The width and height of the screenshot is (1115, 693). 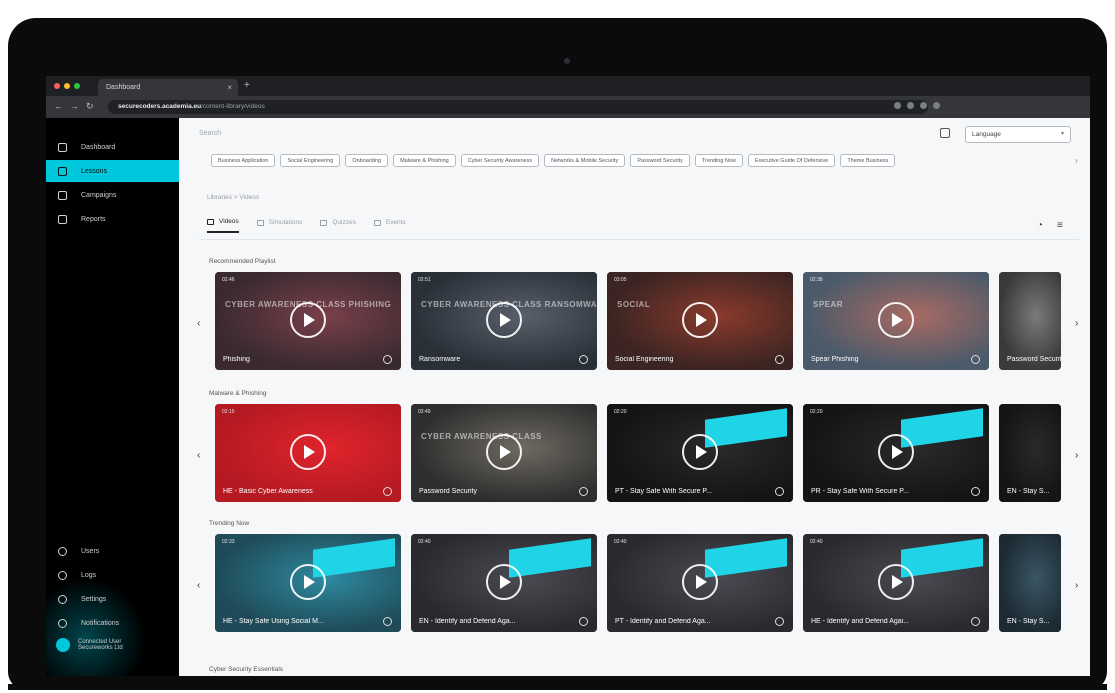 What do you see at coordinates (338, 225) in the screenshot?
I see `tab-quizzes: Quizzes` at bounding box center [338, 225].